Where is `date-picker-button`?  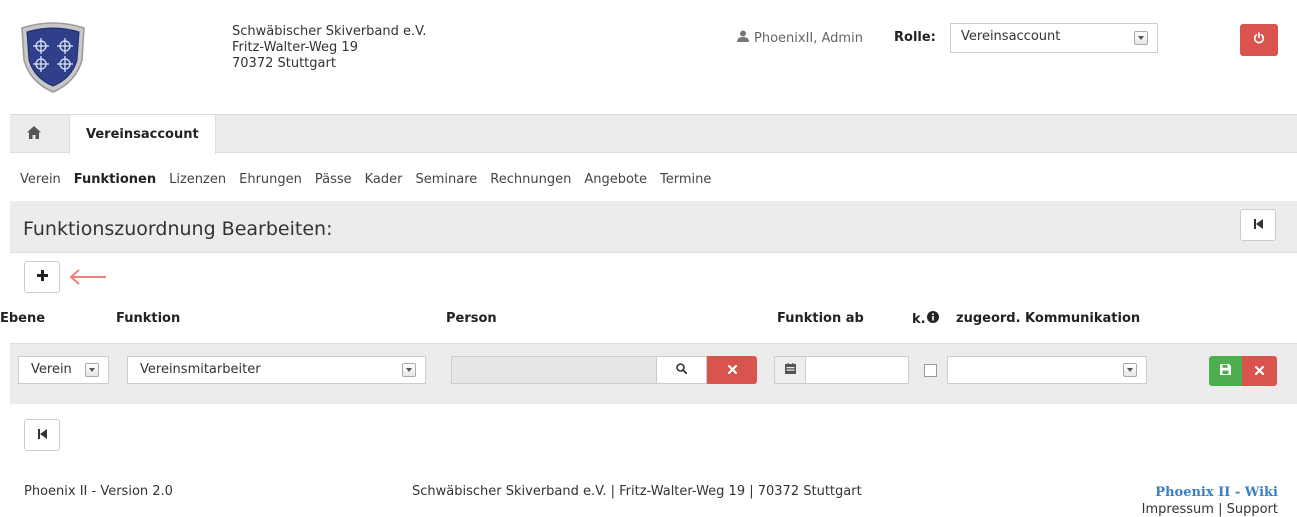 date-picker-button is located at coordinates (790, 370).